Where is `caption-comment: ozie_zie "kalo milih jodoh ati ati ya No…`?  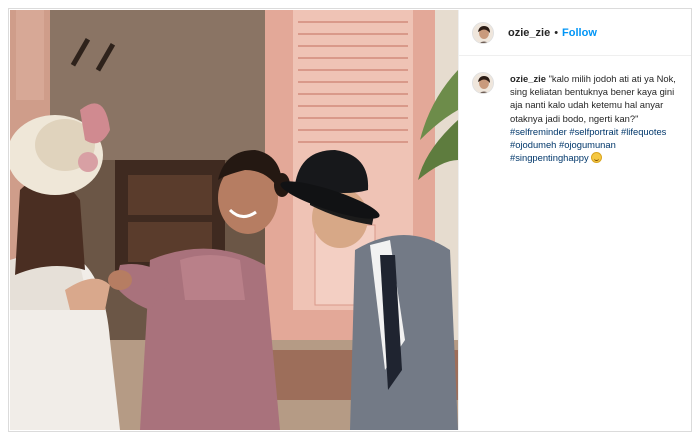 caption-comment: ozie_zie "kalo milih jodoh ati ati ya No… is located at coordinates (579, 118).